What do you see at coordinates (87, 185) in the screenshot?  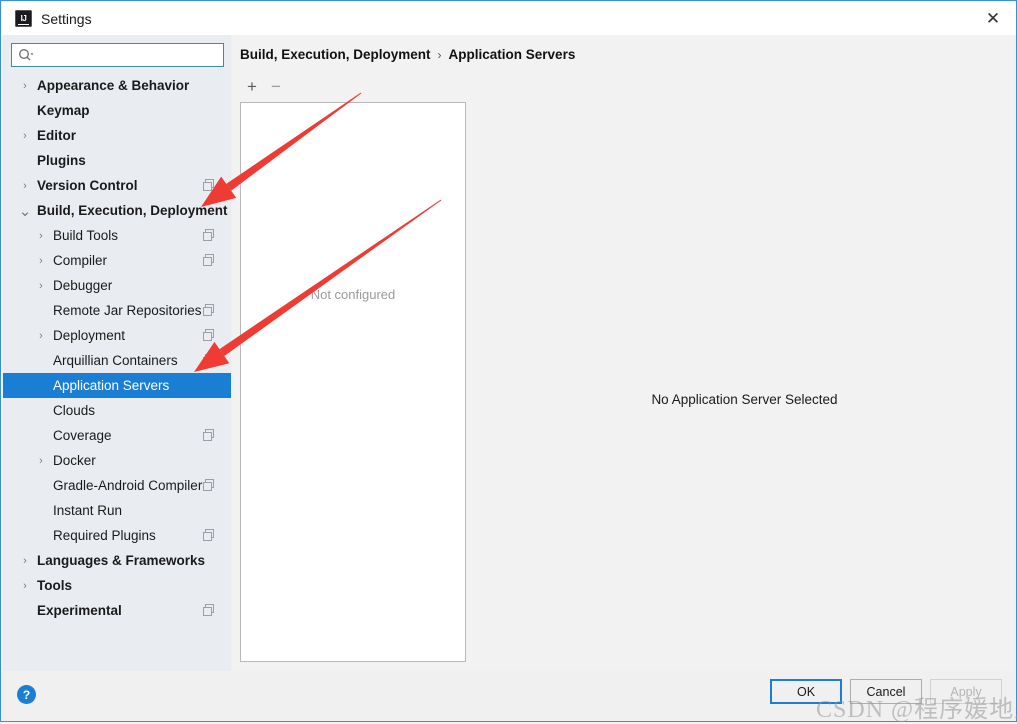 I see `sidebar-item-label: Version Control` at bounding box center [87, 185].